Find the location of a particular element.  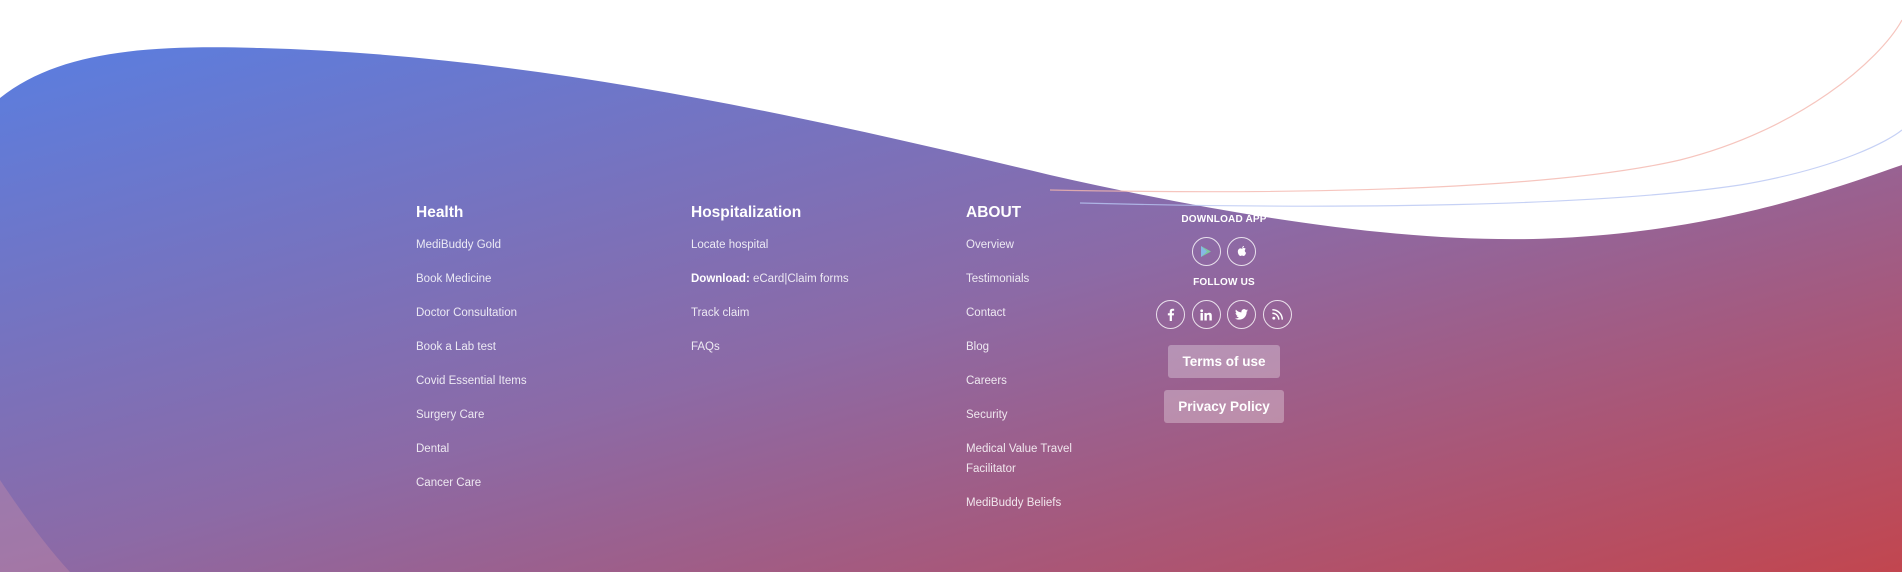

link-ecard: eCard is located at coordinates (768, 279).